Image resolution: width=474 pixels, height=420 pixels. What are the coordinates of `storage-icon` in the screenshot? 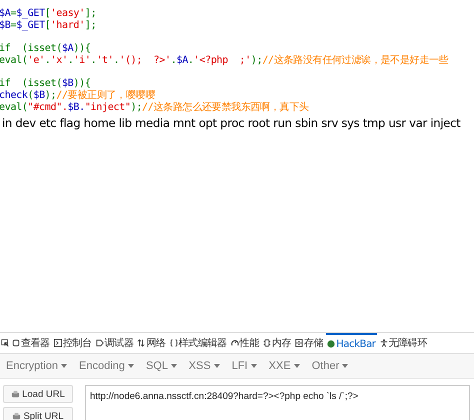 It's located at (299, 343).